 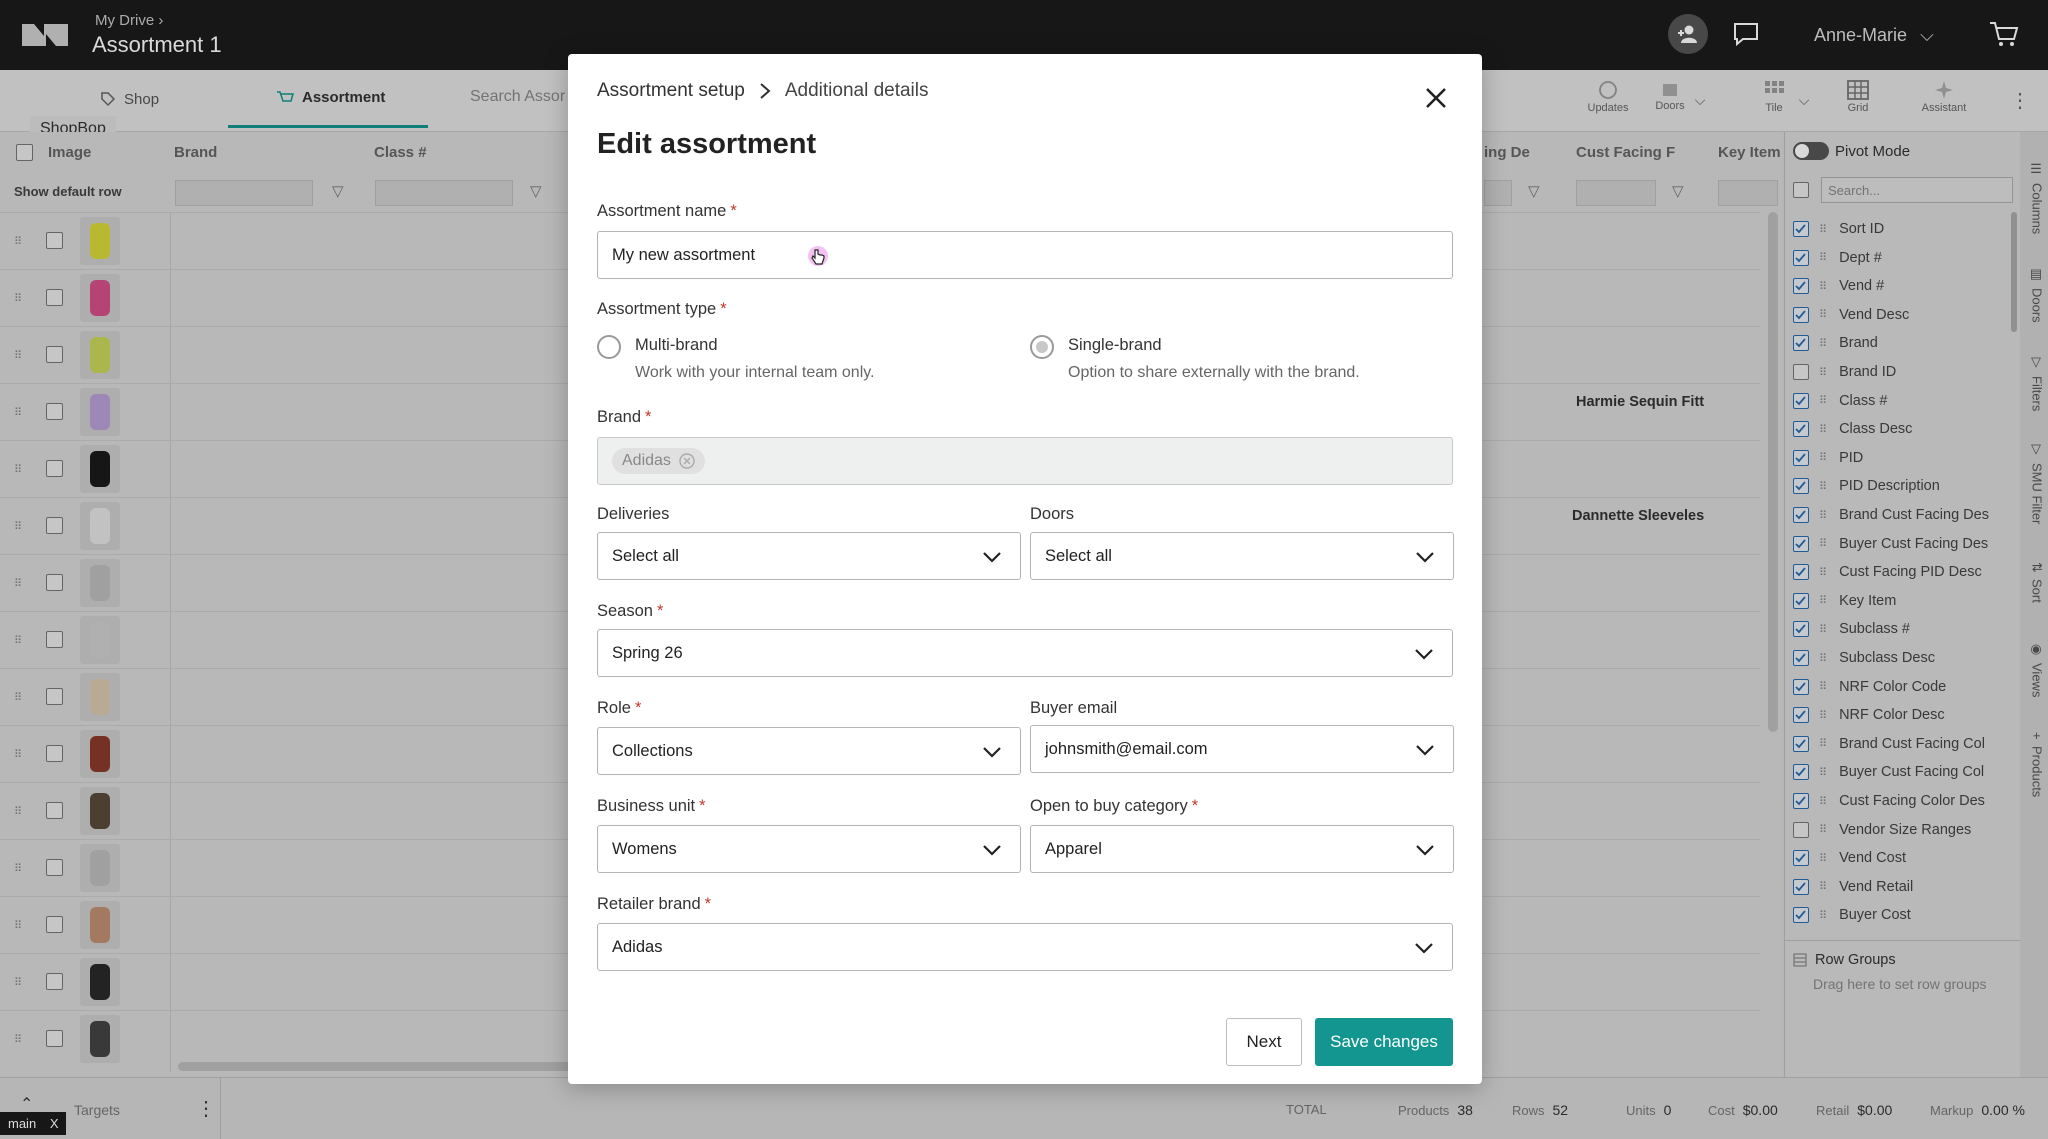 I want to click on close-icon, so click(x=1436, y=98).